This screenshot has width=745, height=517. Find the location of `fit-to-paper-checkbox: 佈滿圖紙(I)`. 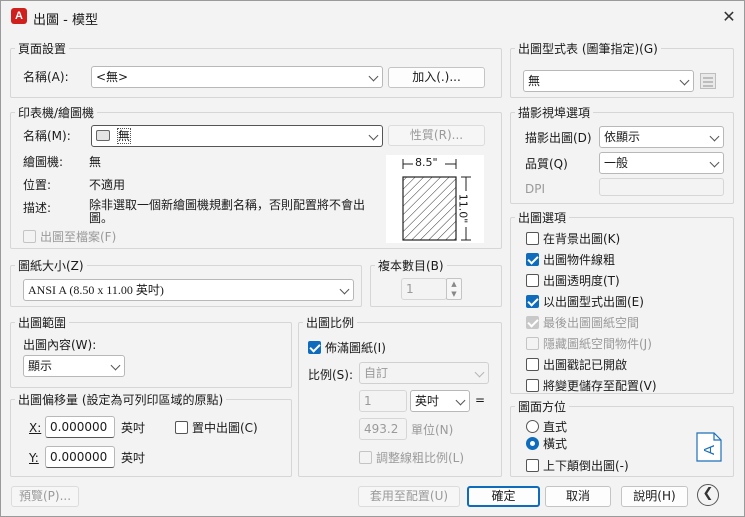

fit-to-paper-checkbox: 佈滿圖紙(I) is located at coordinates (347, 348).